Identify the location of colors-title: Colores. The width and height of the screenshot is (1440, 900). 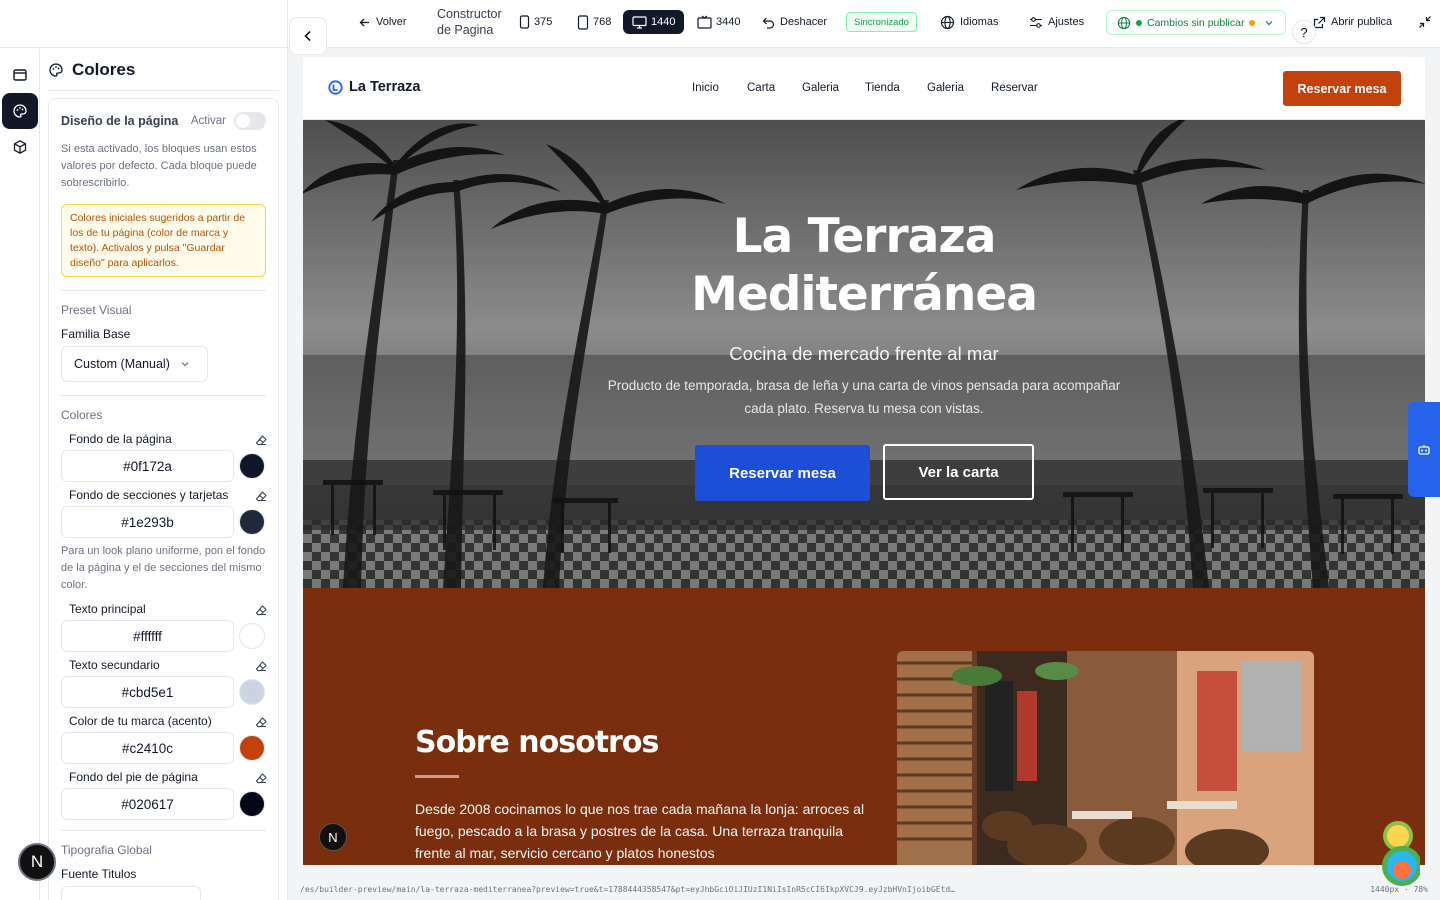
(82, 415).